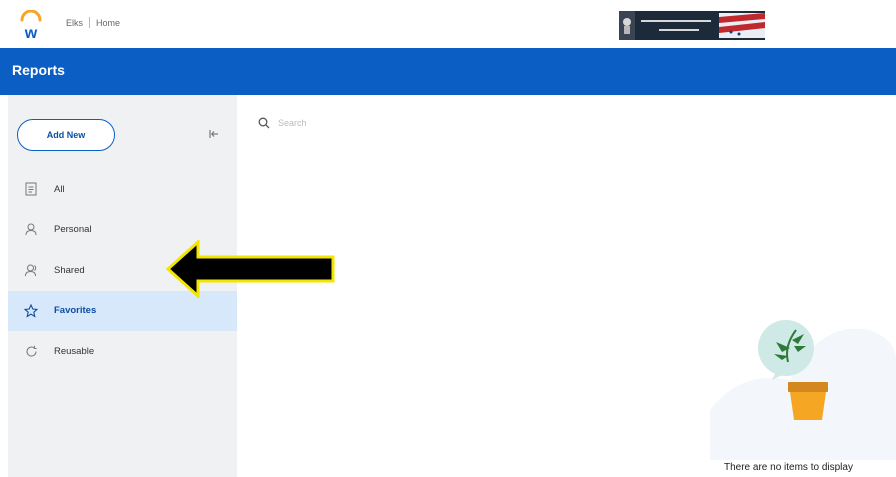  What do you see at coordinates (93, 22) in the screenshot?
I see `breadcrumb: Elks Home` at bounding box center [93, 22].